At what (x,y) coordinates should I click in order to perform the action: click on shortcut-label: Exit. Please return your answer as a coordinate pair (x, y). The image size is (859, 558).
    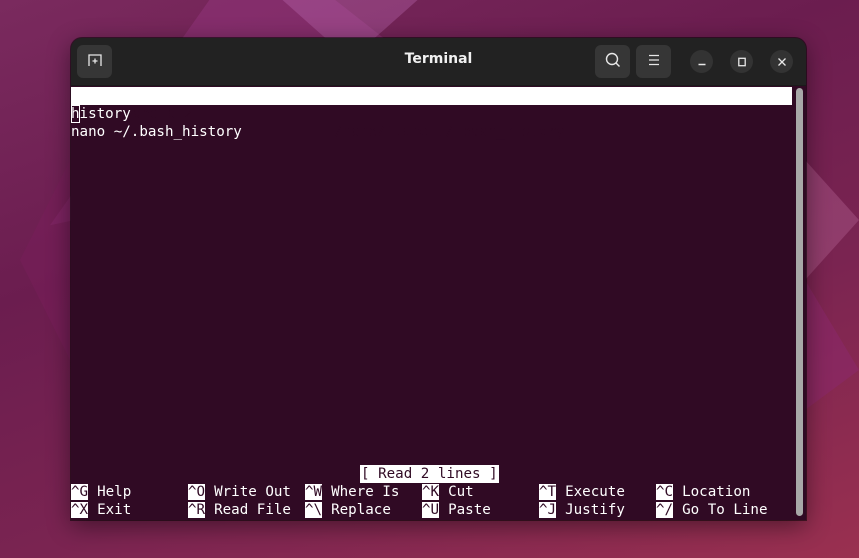
    Looking at the image, I should click on (114, 510).